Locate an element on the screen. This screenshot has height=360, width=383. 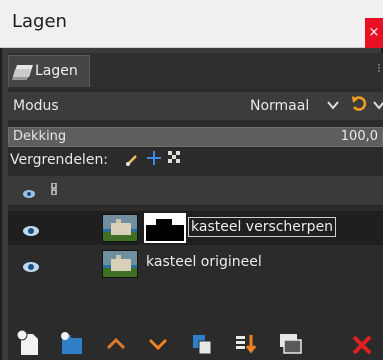
raise-layer-icon is located at coordinates (116, 343).